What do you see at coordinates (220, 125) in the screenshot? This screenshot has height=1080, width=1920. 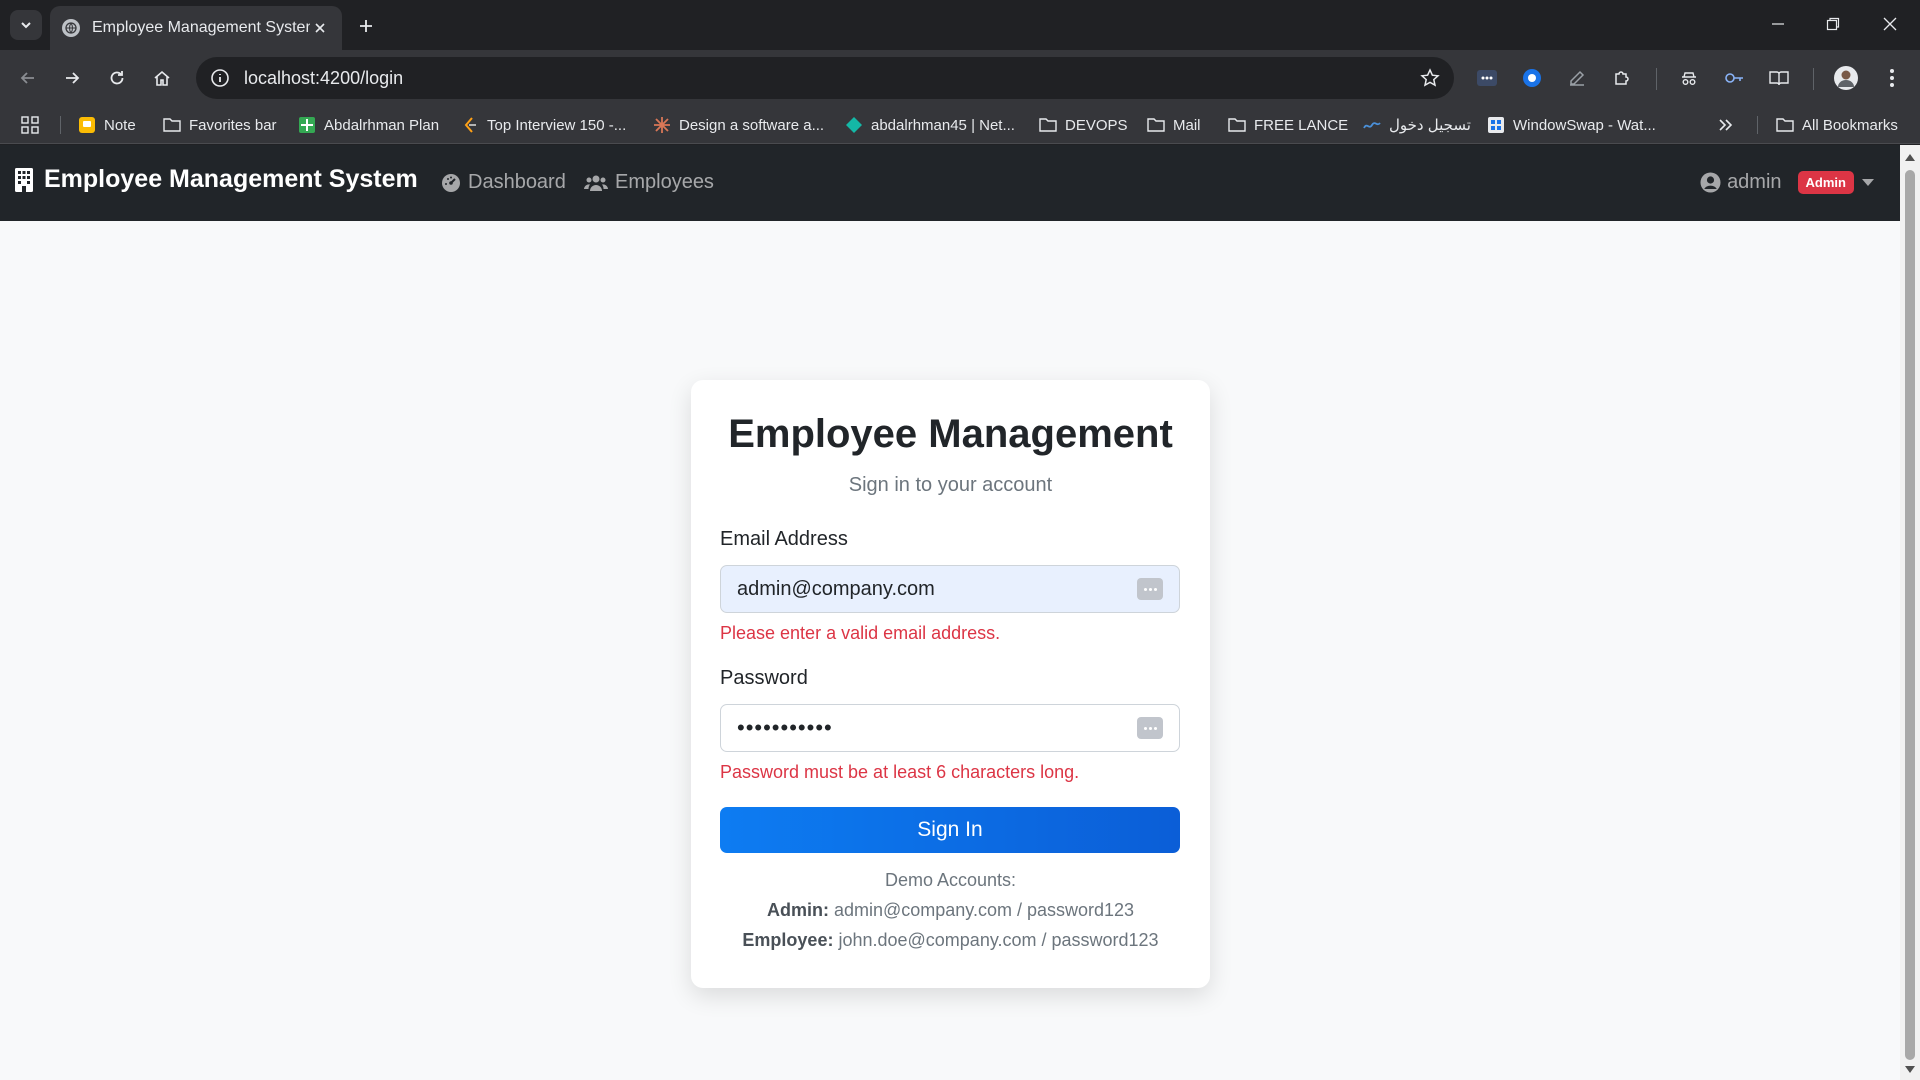 I see `bookmark-favorites-bar: Favorites bar` at bounding box center [220, 125].